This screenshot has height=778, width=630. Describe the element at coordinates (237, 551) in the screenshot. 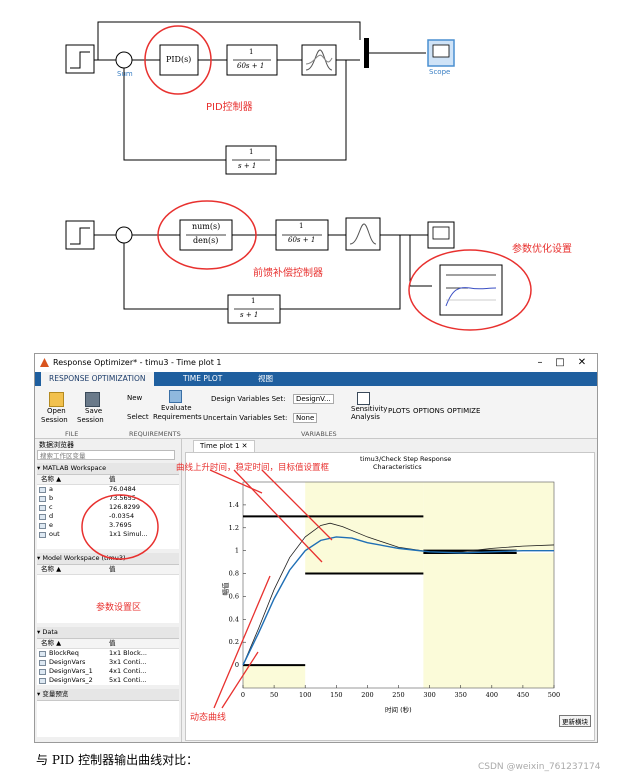

I see `y-tick-label: 1` at that location.